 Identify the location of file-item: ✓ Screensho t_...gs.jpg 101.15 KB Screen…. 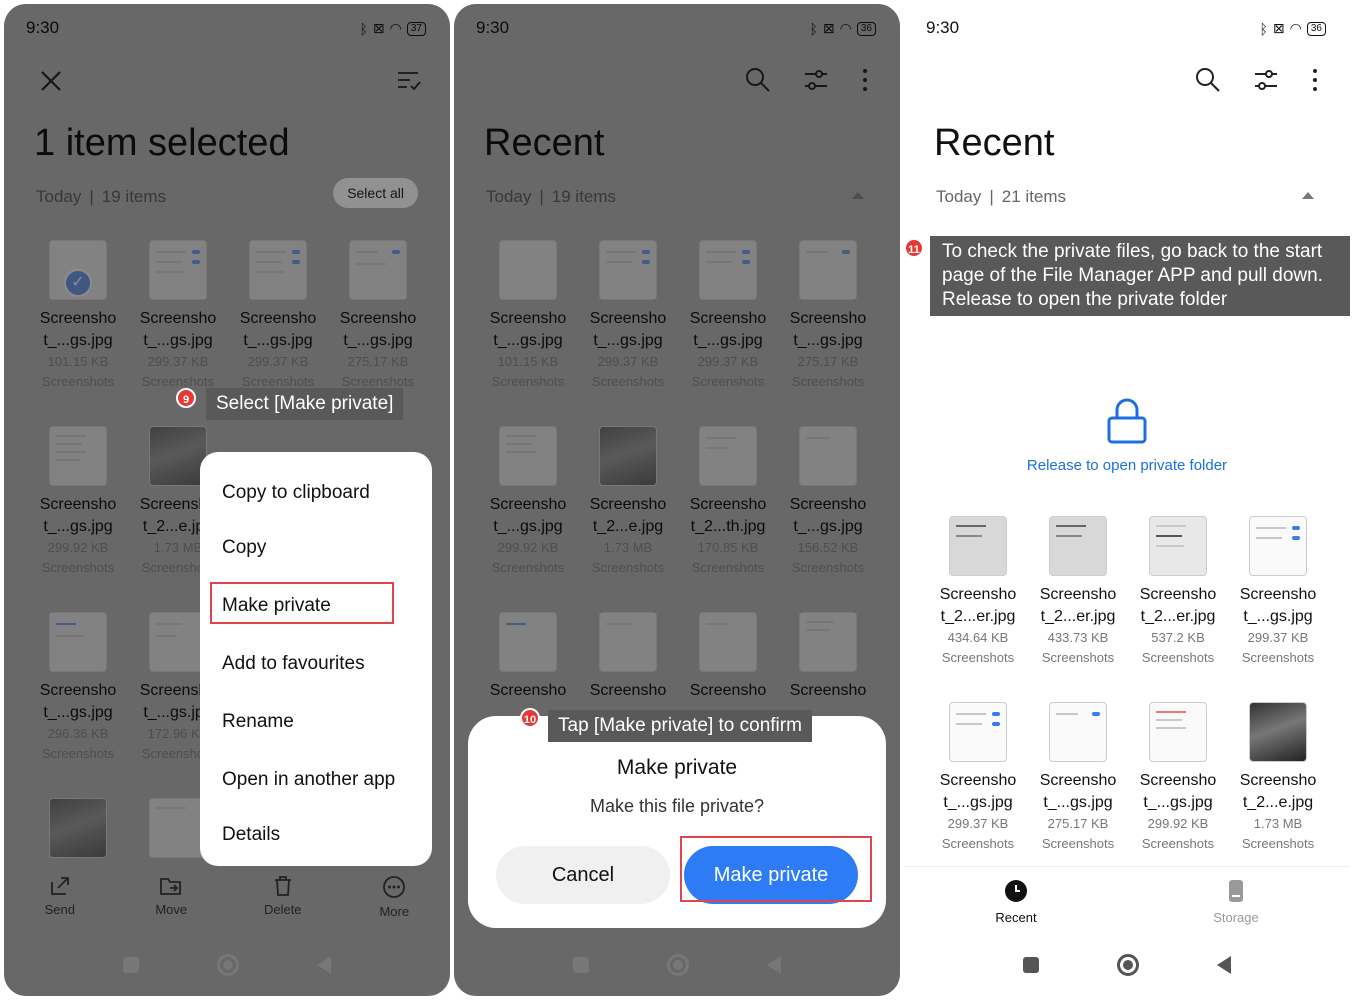
(78, 315).